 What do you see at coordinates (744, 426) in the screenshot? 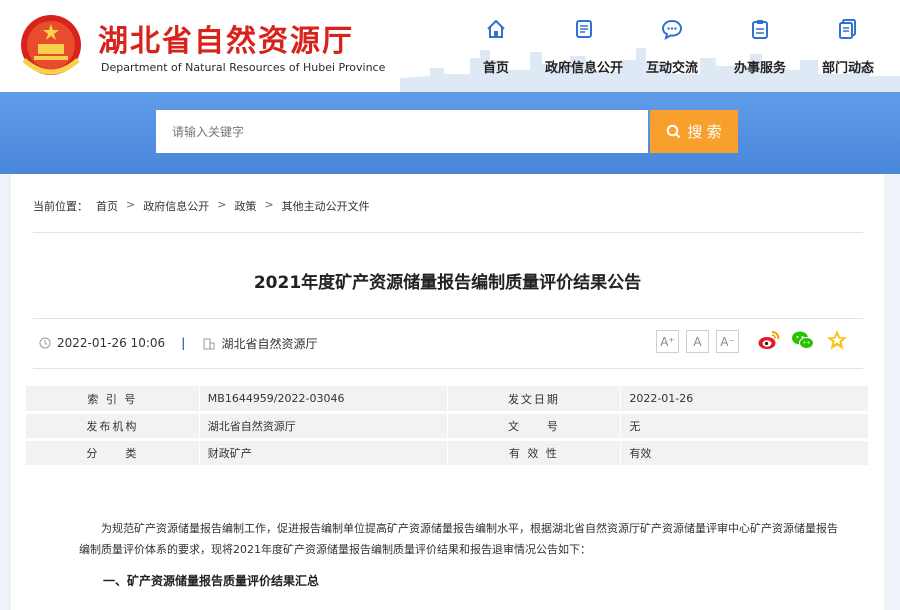
I see `table-value: 无` at bounding box center [744, 426].